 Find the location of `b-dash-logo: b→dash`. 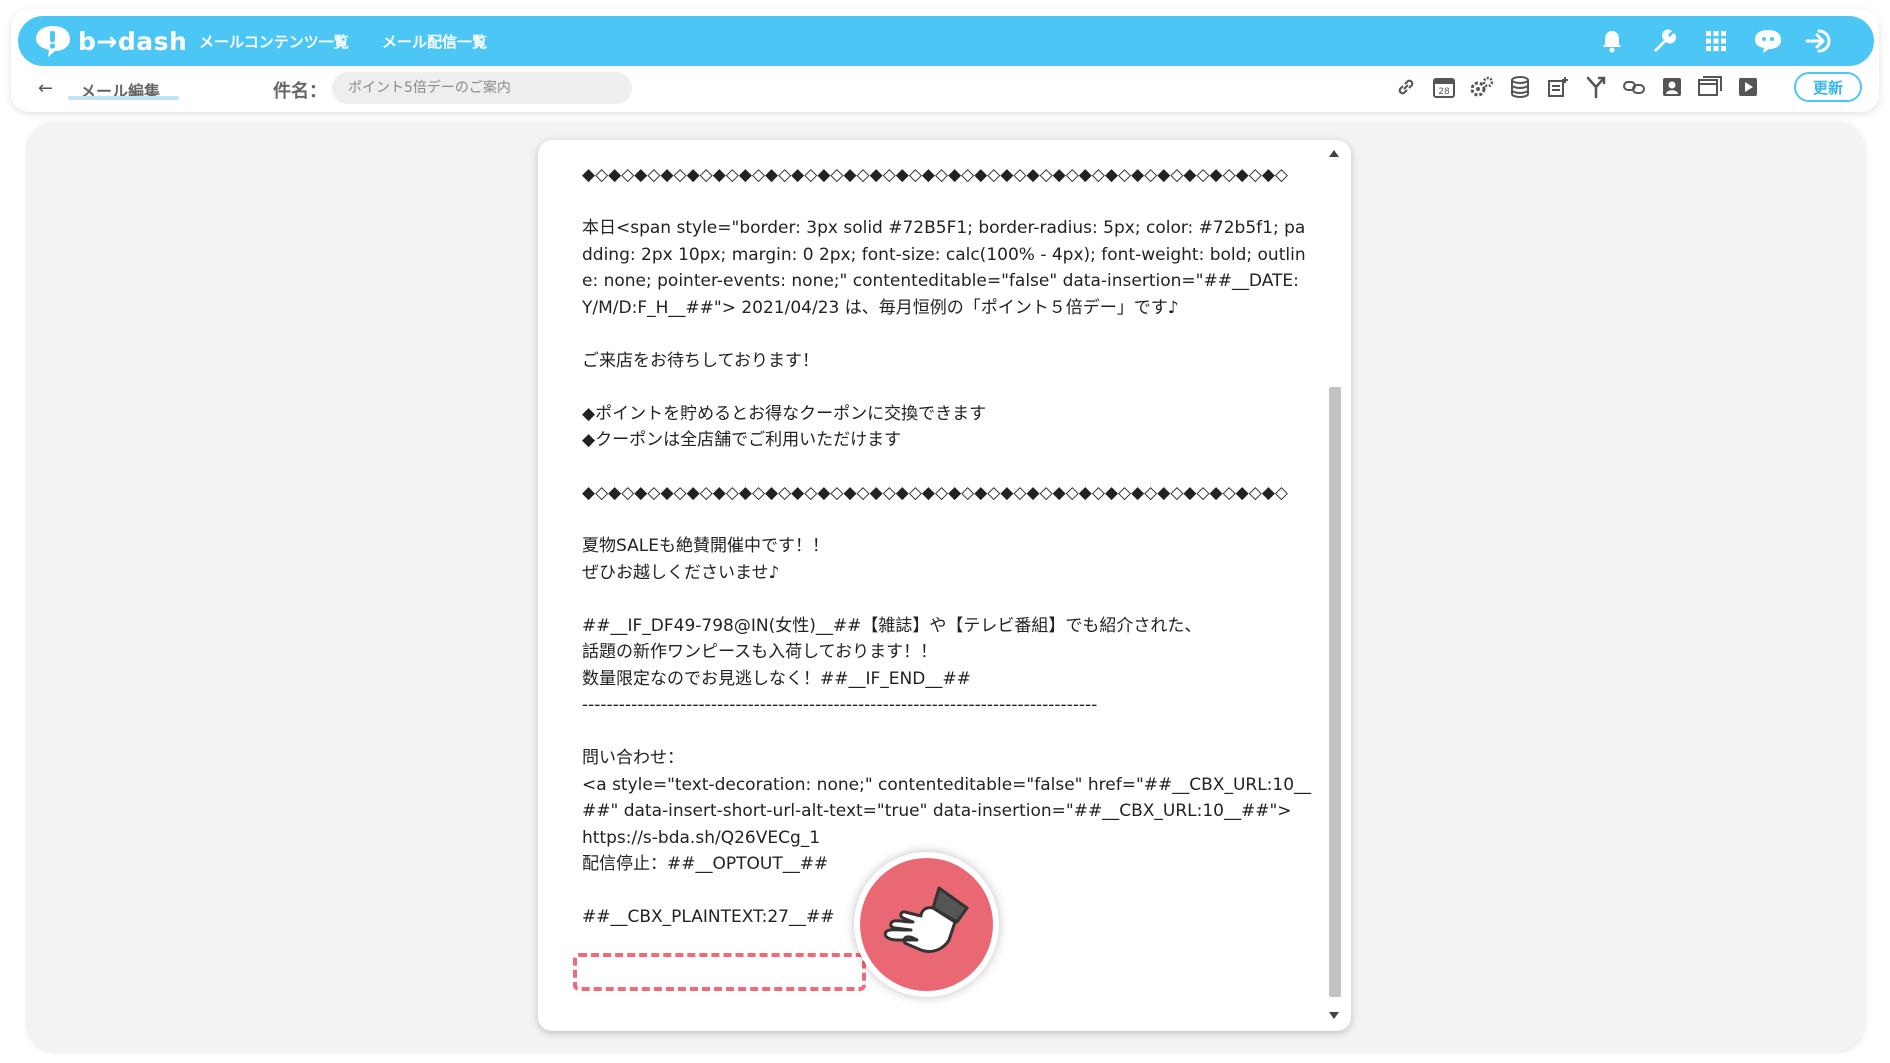

b-dash-logo: b→dash is located at coordinates (110, 41).